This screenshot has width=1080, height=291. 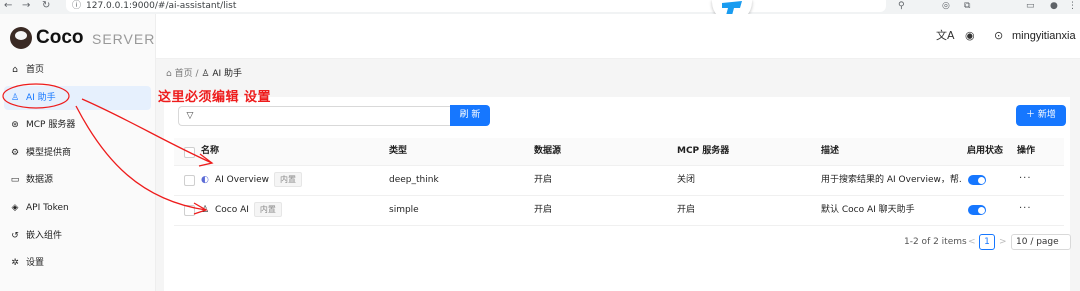 I want to click on language-icon: 文A, so click(x=945, y=36).